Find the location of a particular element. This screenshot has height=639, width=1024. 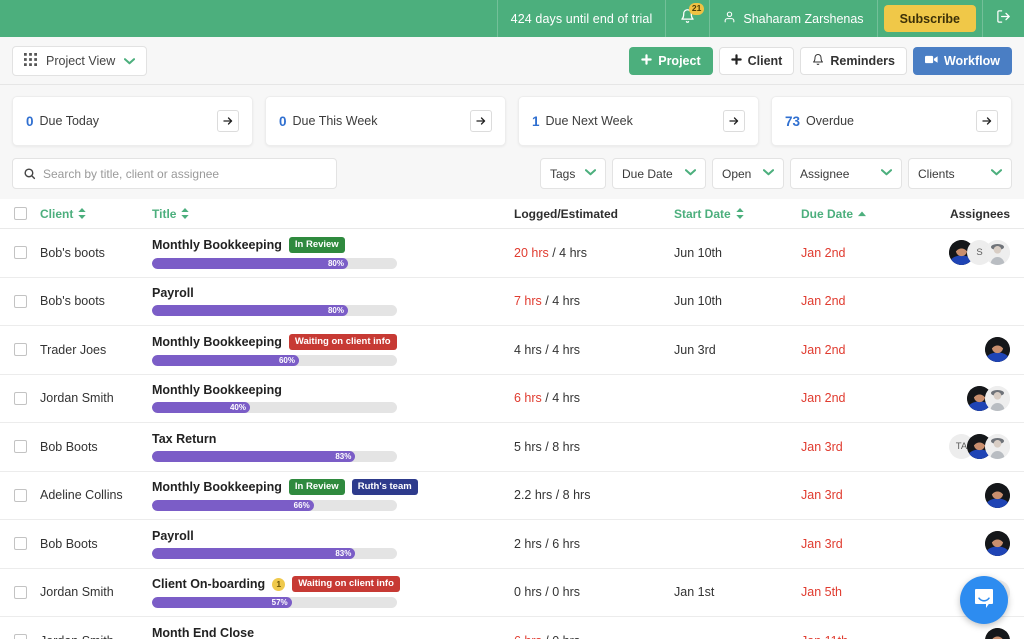

stat-card: 0 Due Today is located at coordinates (132, 121).